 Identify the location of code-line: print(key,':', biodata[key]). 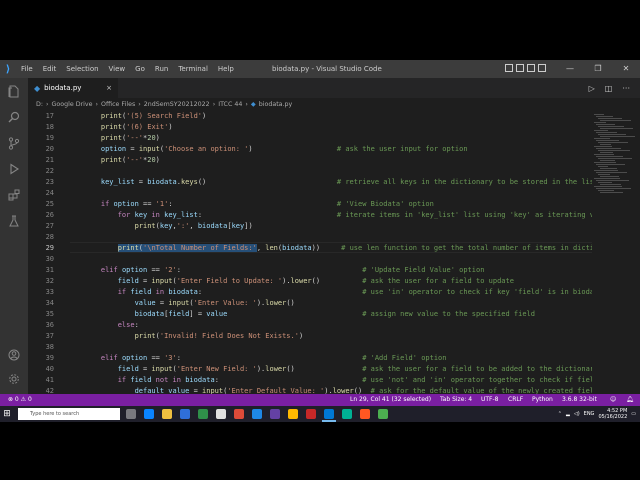
(168, 226).